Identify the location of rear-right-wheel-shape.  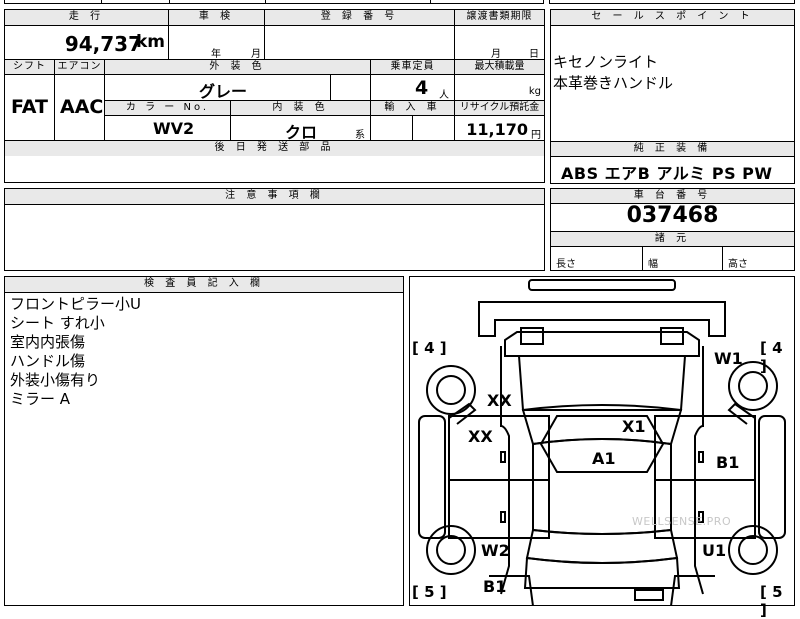
(753, 550).